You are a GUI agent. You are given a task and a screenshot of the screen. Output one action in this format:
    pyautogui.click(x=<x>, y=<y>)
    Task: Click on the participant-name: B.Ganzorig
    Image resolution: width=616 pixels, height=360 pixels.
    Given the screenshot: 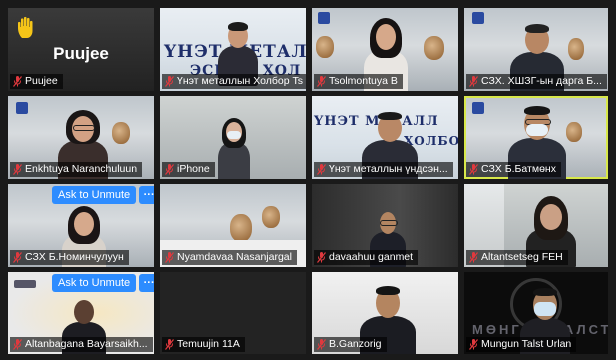 What is the action you would take?
    pyautogui.click(x=355, y=344)
    